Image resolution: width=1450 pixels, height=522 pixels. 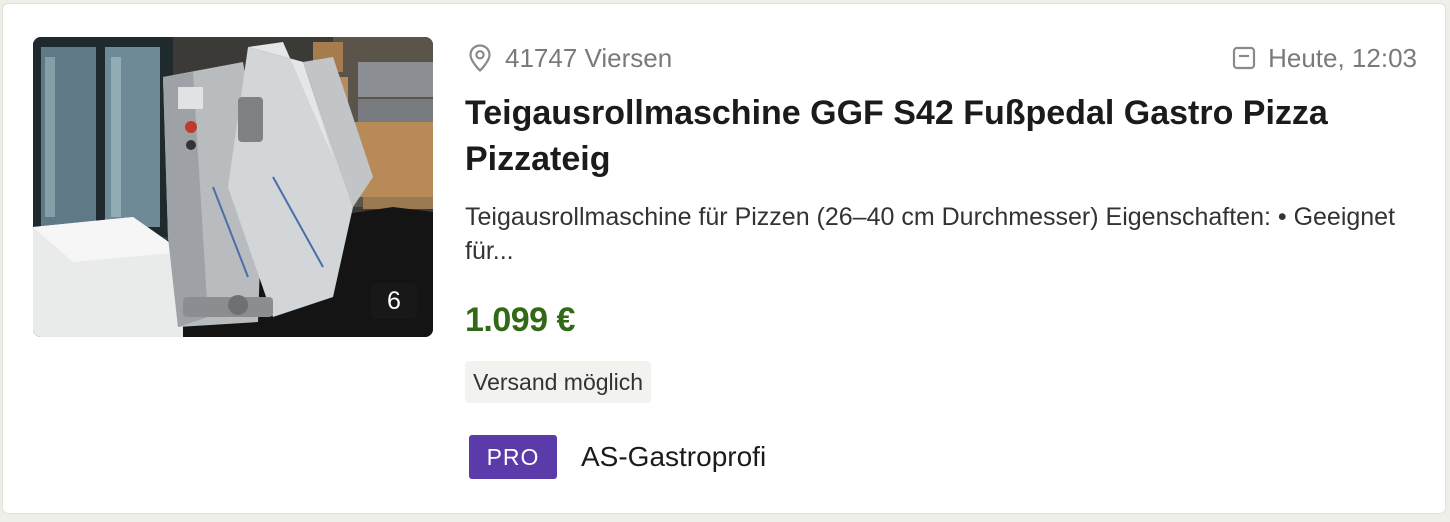 What do you see at coordinates (520, 320) in the screenshot?
I see `listing-price: 1.099 €` at bounding box center [520, 320].